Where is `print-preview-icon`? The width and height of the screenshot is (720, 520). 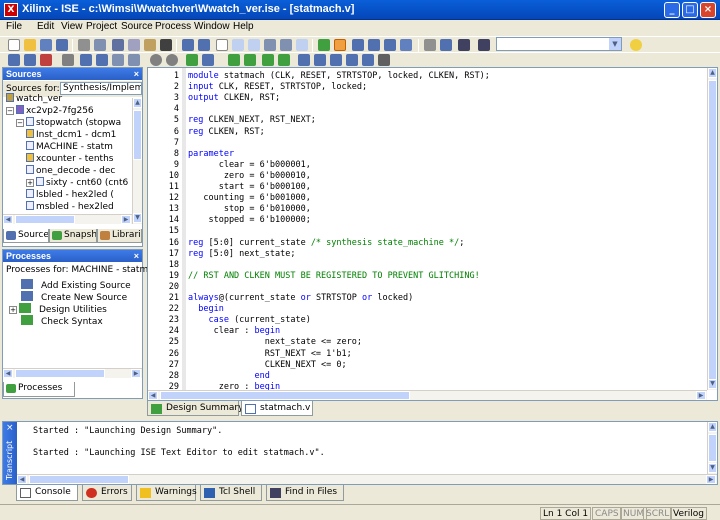
print-preview-icon is located at coordinates (100, 45).